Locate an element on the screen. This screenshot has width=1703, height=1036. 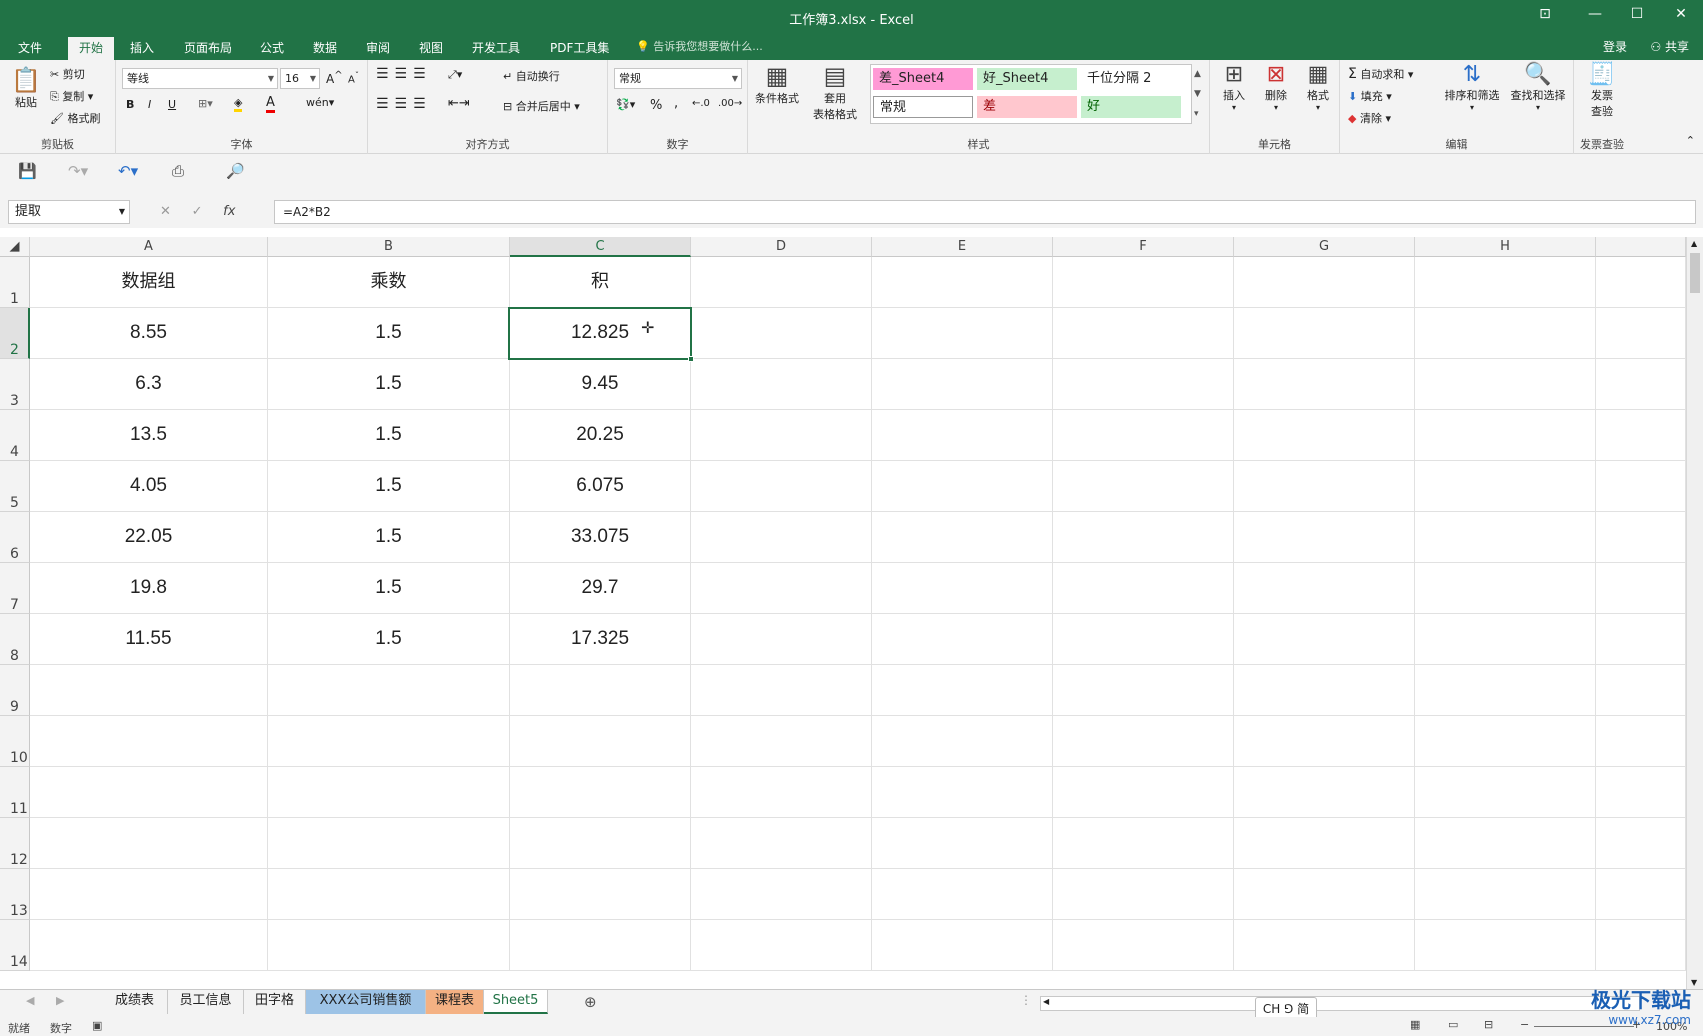
column-header-e: E is located at coordinates (962, 247).